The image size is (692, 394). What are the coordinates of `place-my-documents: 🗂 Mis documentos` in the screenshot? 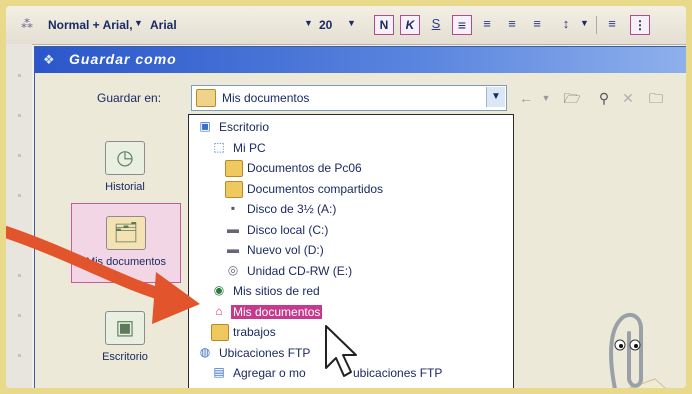 It's located at (126, 243).